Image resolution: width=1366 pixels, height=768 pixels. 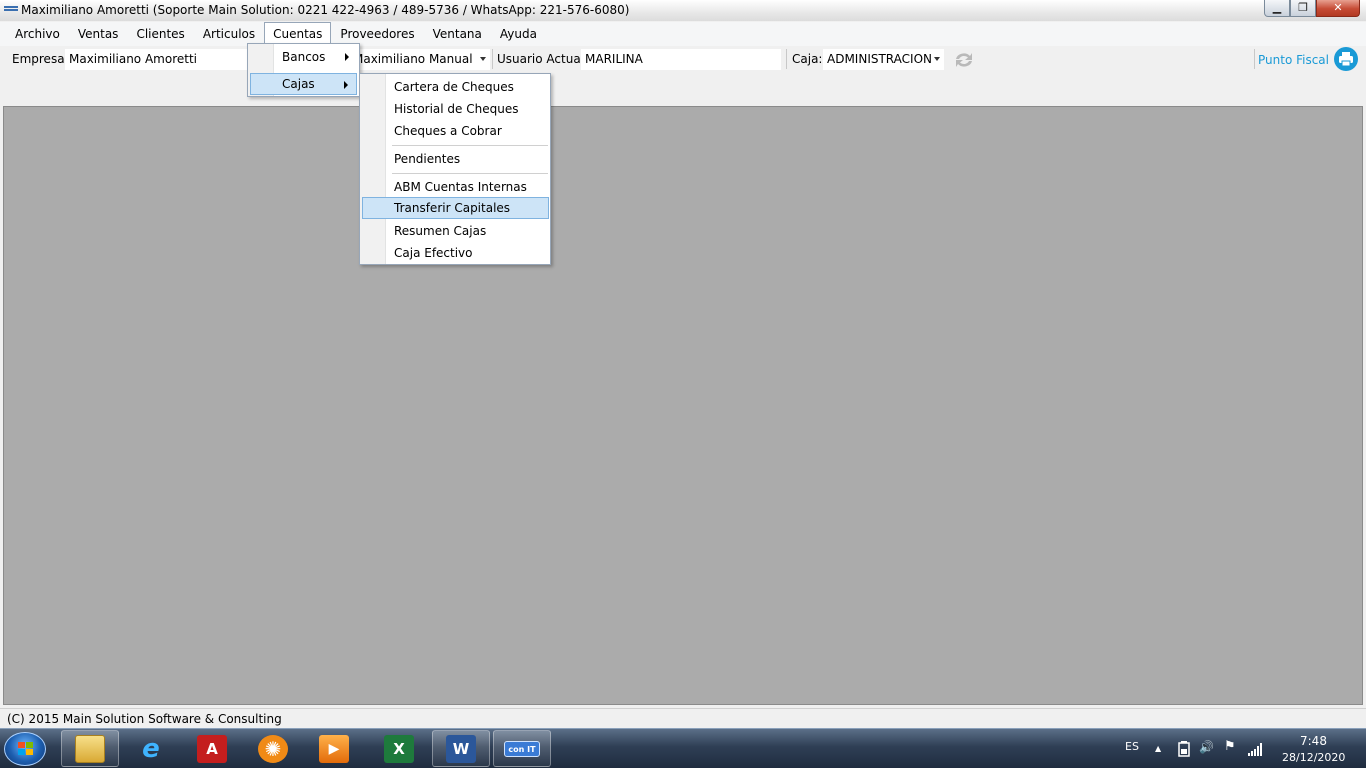 I want to click on taskbar-internet-explorer: e, so click(x=151, y=748).